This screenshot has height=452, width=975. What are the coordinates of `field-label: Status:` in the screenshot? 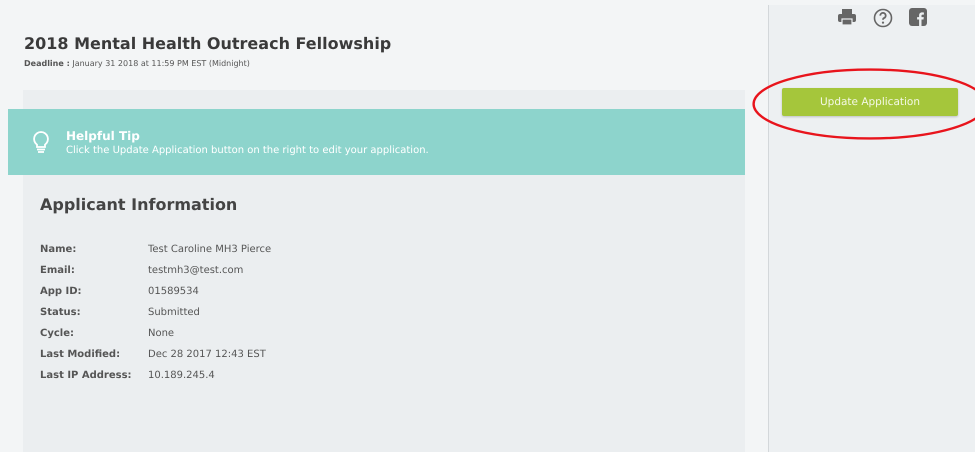 It's located at (60, 312).